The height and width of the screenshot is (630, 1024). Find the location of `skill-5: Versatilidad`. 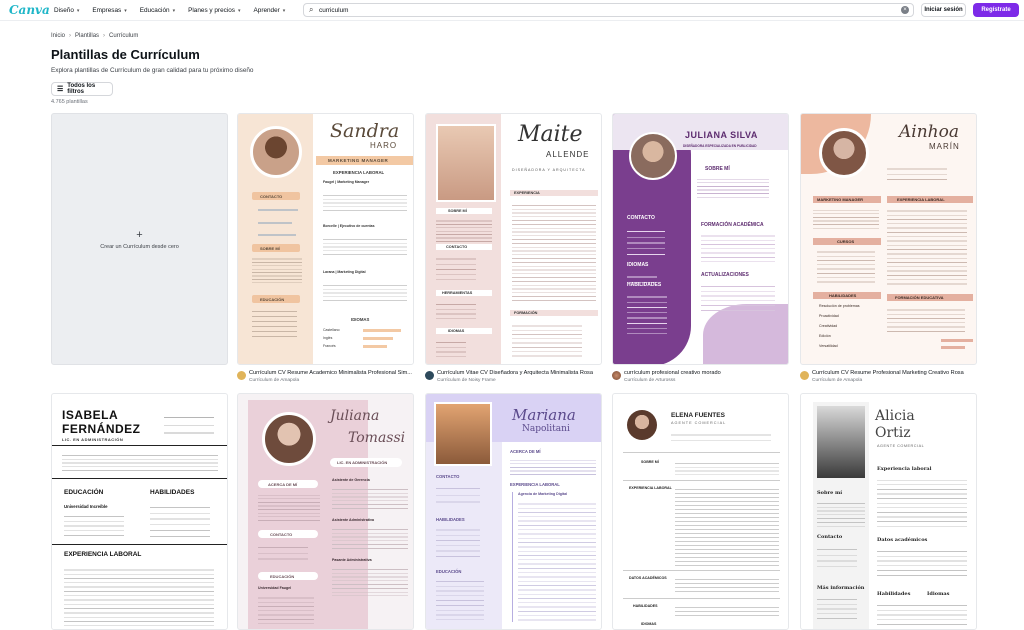

skill-5: Versatilidad is located at coordinates (828, 346).